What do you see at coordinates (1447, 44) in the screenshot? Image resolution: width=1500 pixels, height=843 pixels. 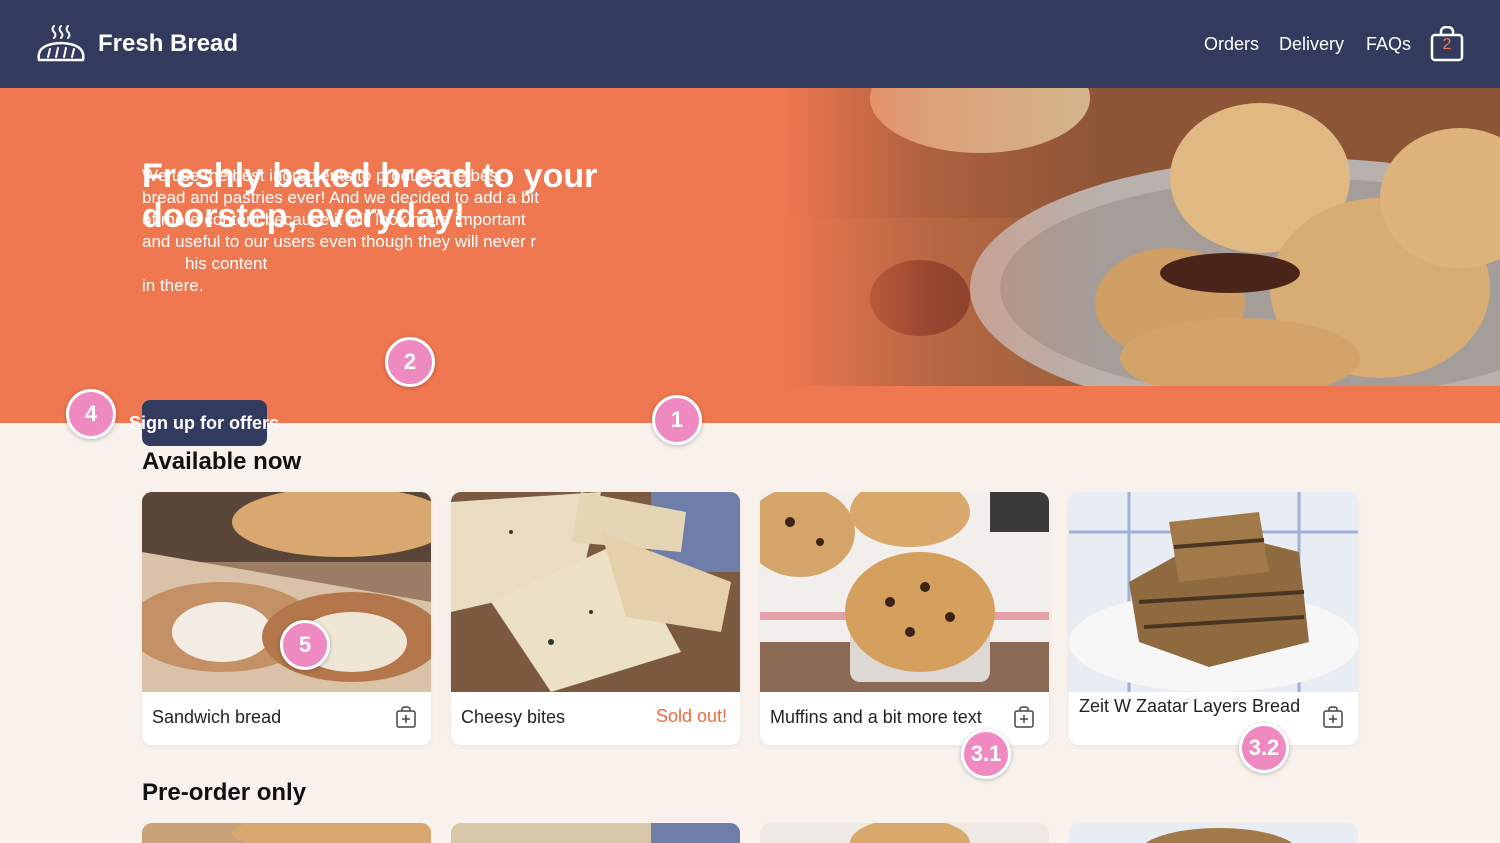 I see `cart-count: 2` at bounding box center [1447, 44].